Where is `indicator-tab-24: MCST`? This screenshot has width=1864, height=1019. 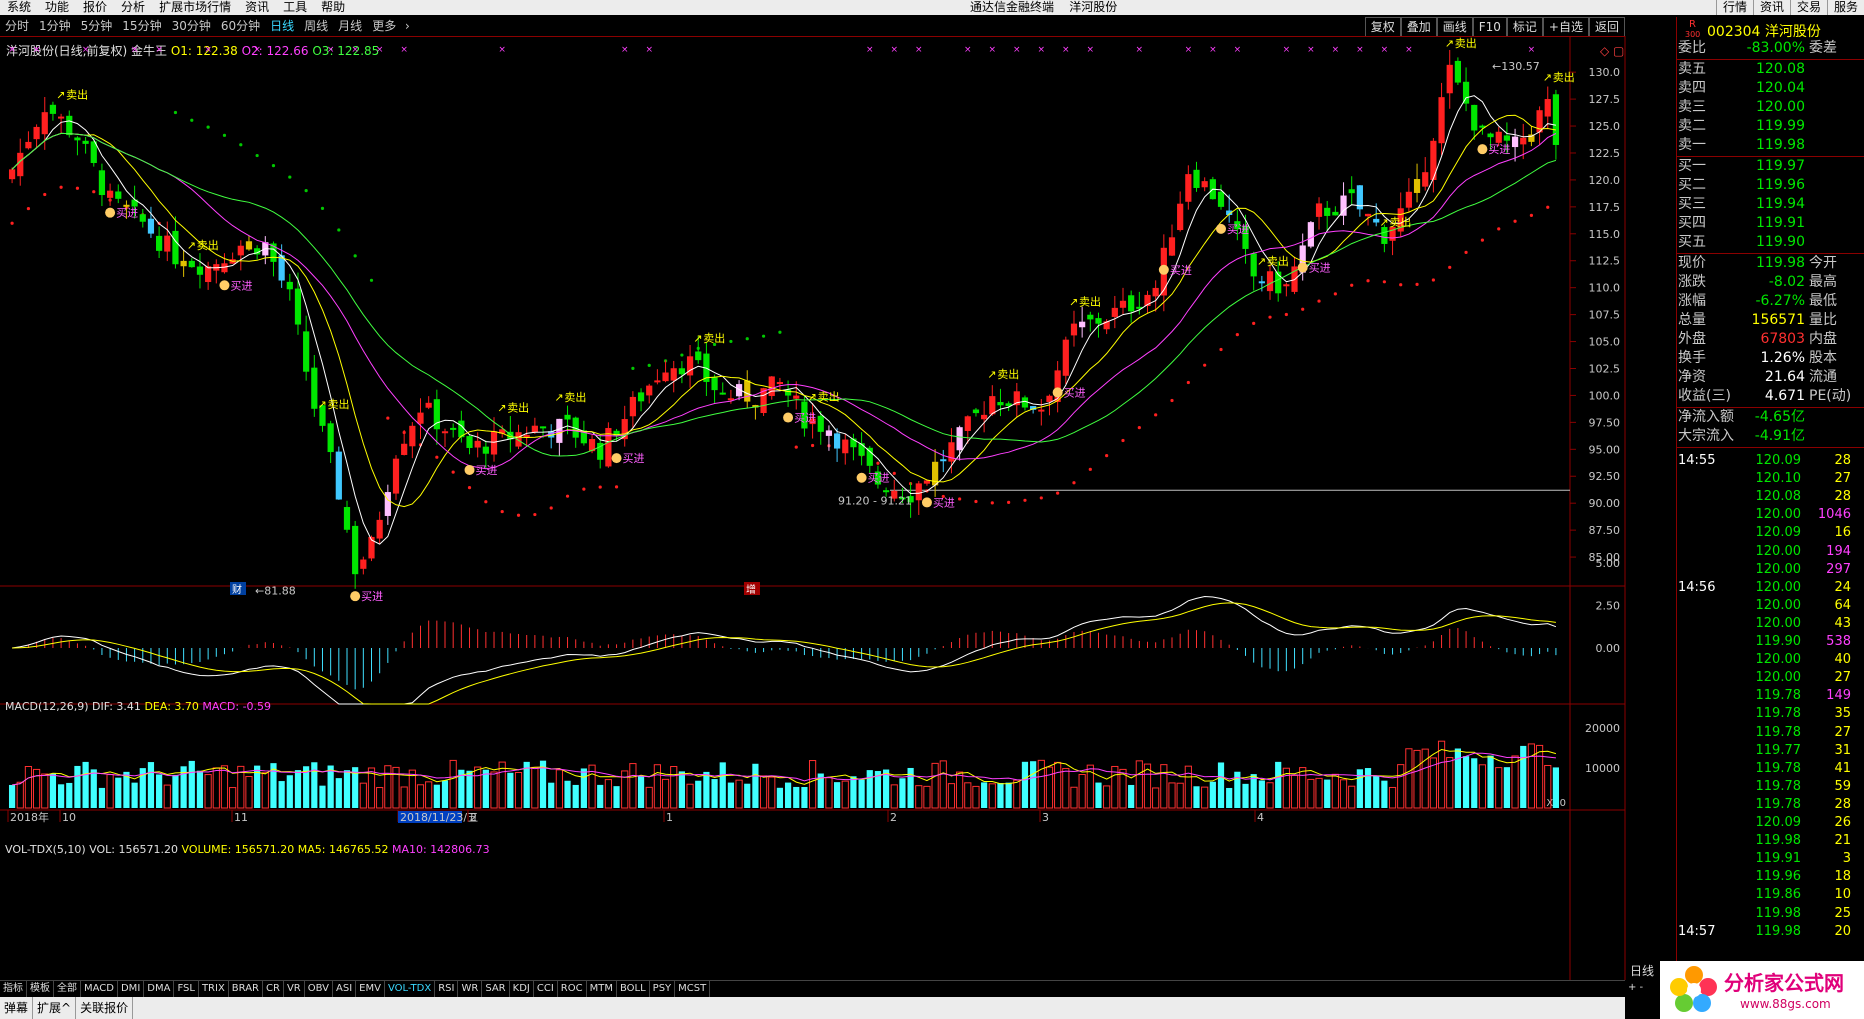
indicator-tab-24: MCST is located at coordinates (693, 989).